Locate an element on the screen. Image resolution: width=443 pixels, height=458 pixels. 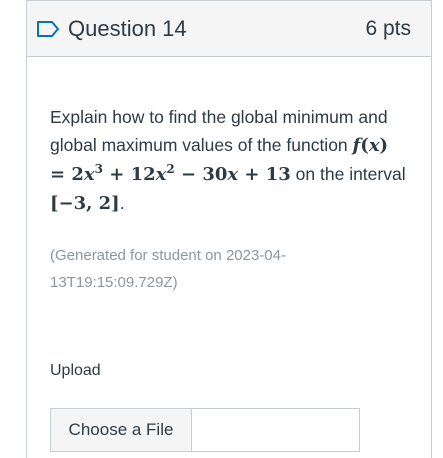
flag-question-icon is located at coordinates (48, 29).